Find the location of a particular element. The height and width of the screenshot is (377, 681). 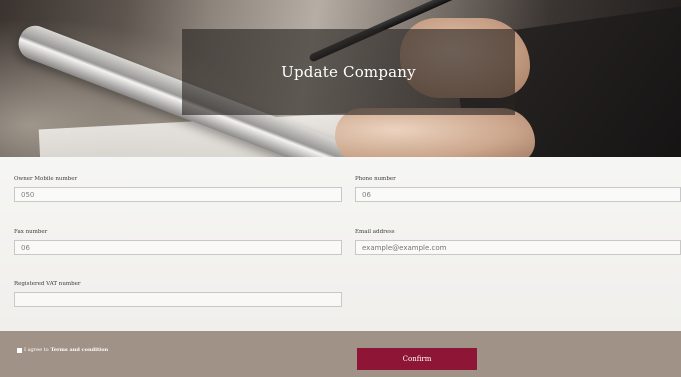

confirm-button: Confirm is located at coordinates (417, 359).